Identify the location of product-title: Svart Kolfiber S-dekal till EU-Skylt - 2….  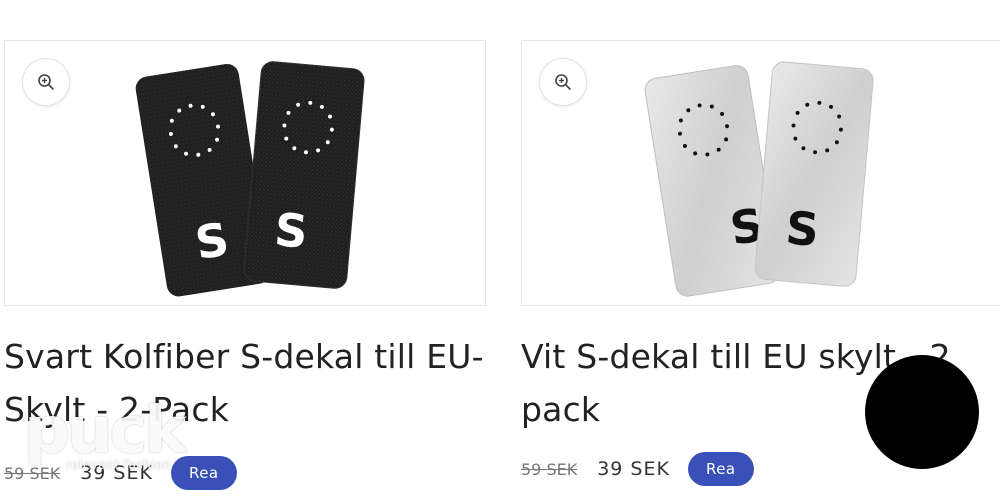
(245, 383).